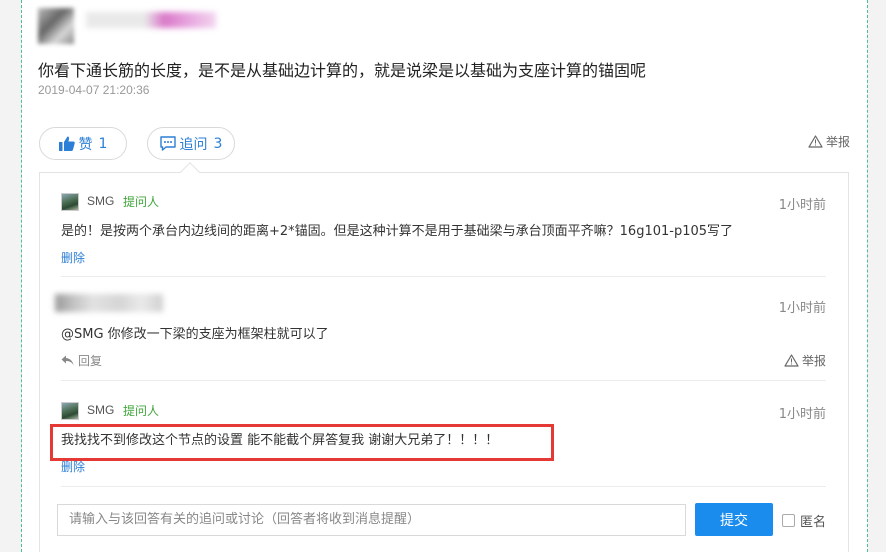  I want to click on answerer-avatar, so click(56, 26).